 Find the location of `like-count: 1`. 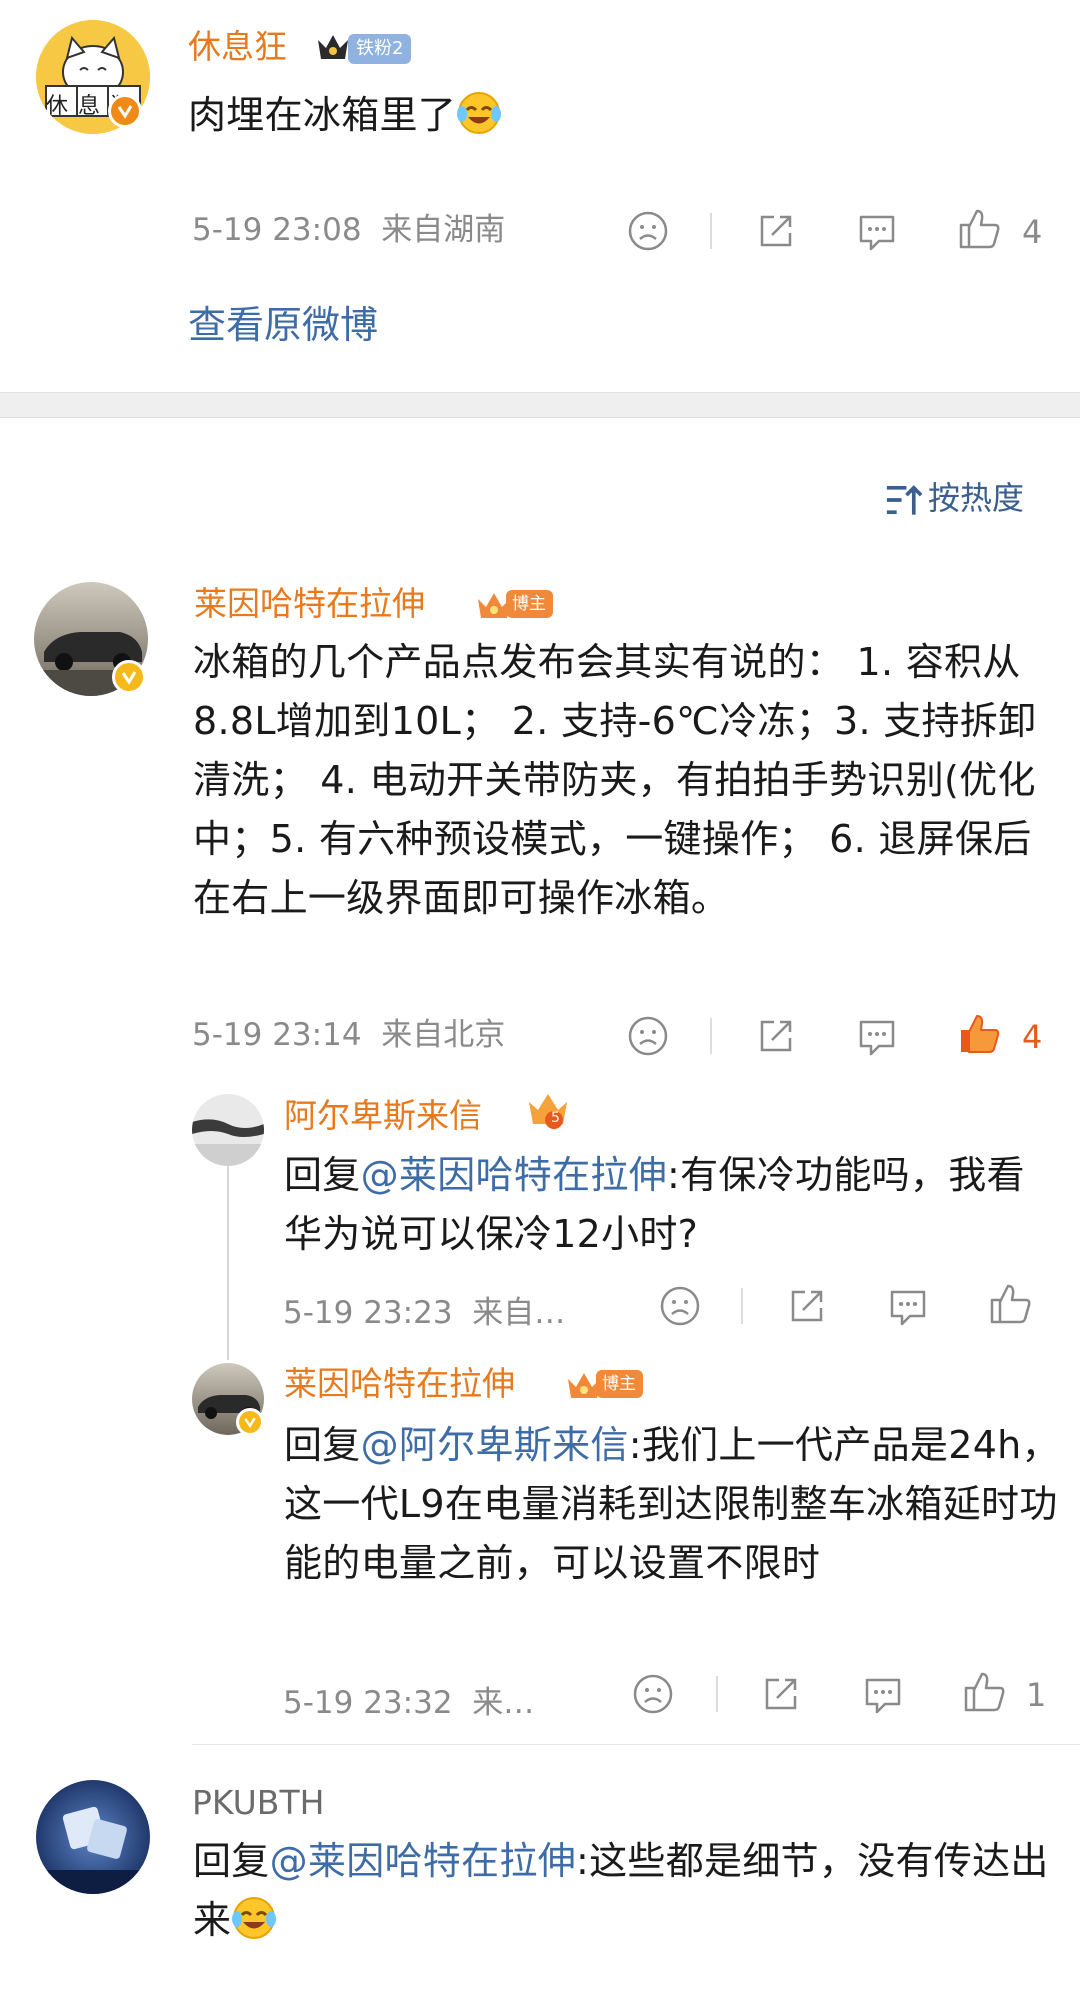

like-count: 1 is located at coordinates (1036, 1695).